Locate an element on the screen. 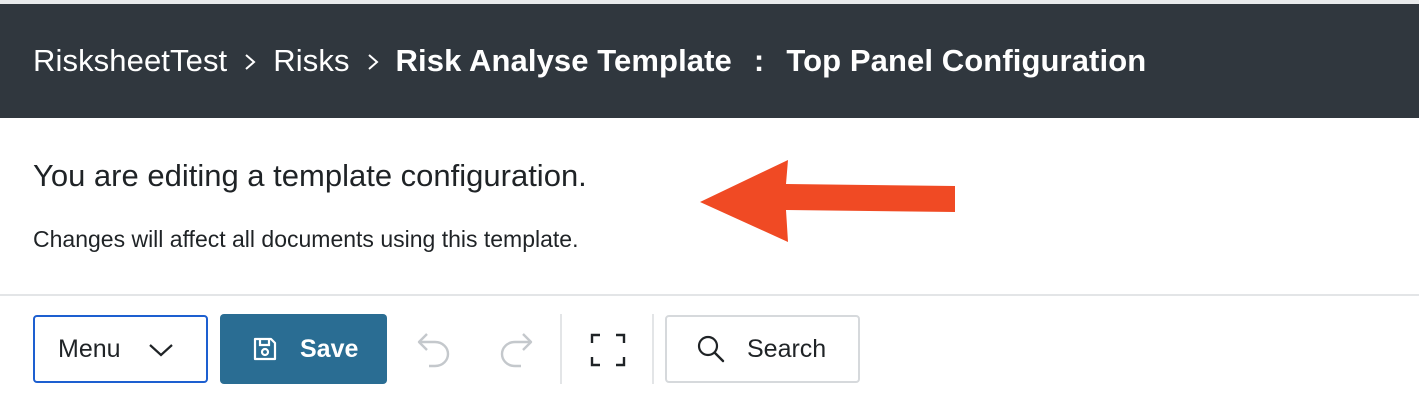 This screenshot has height=400, width=1419. save-button: Save is located at coordinates (303, 349).